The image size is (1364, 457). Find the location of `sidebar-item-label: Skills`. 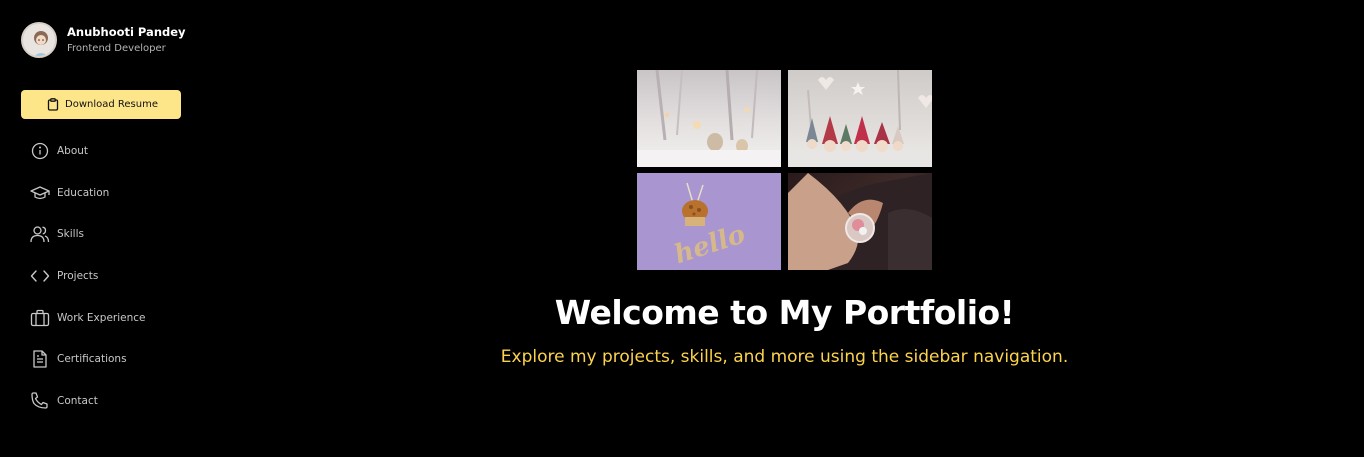

sidebar-item-label: Skills is located at coordinates (70, 234).